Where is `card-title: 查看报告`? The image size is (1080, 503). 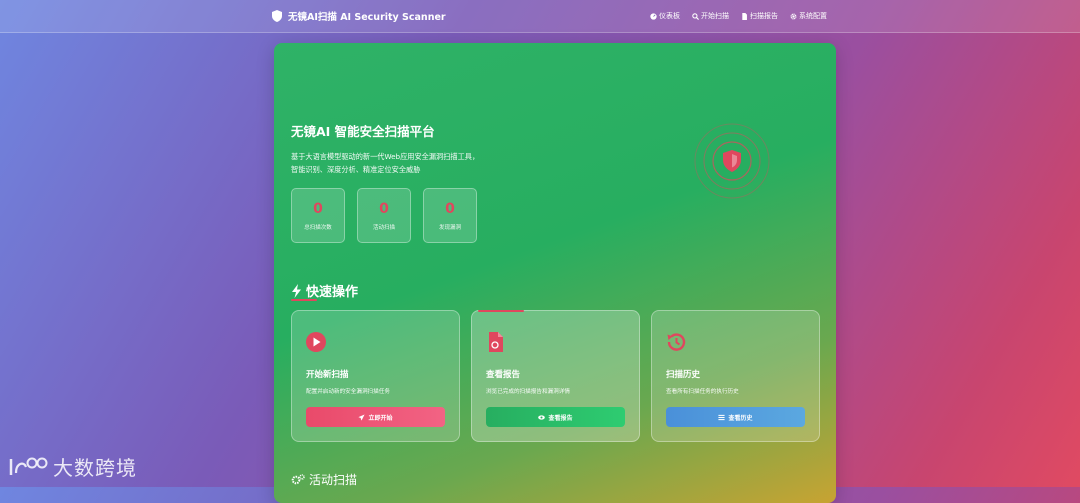 card-title: 查看报告 is located at coordinates (503, 375).